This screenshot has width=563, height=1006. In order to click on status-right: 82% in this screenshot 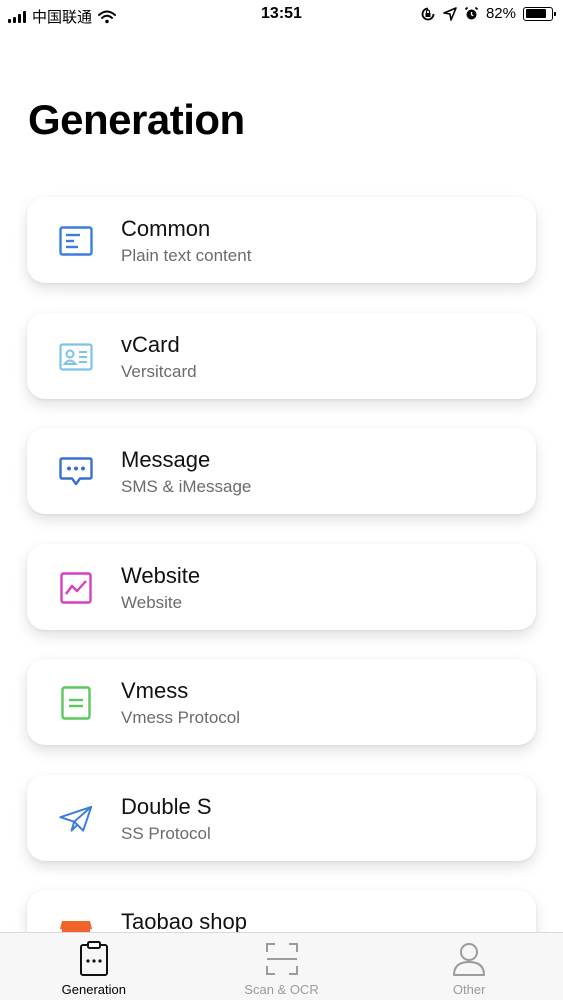, I will do `click(488, 13)`.